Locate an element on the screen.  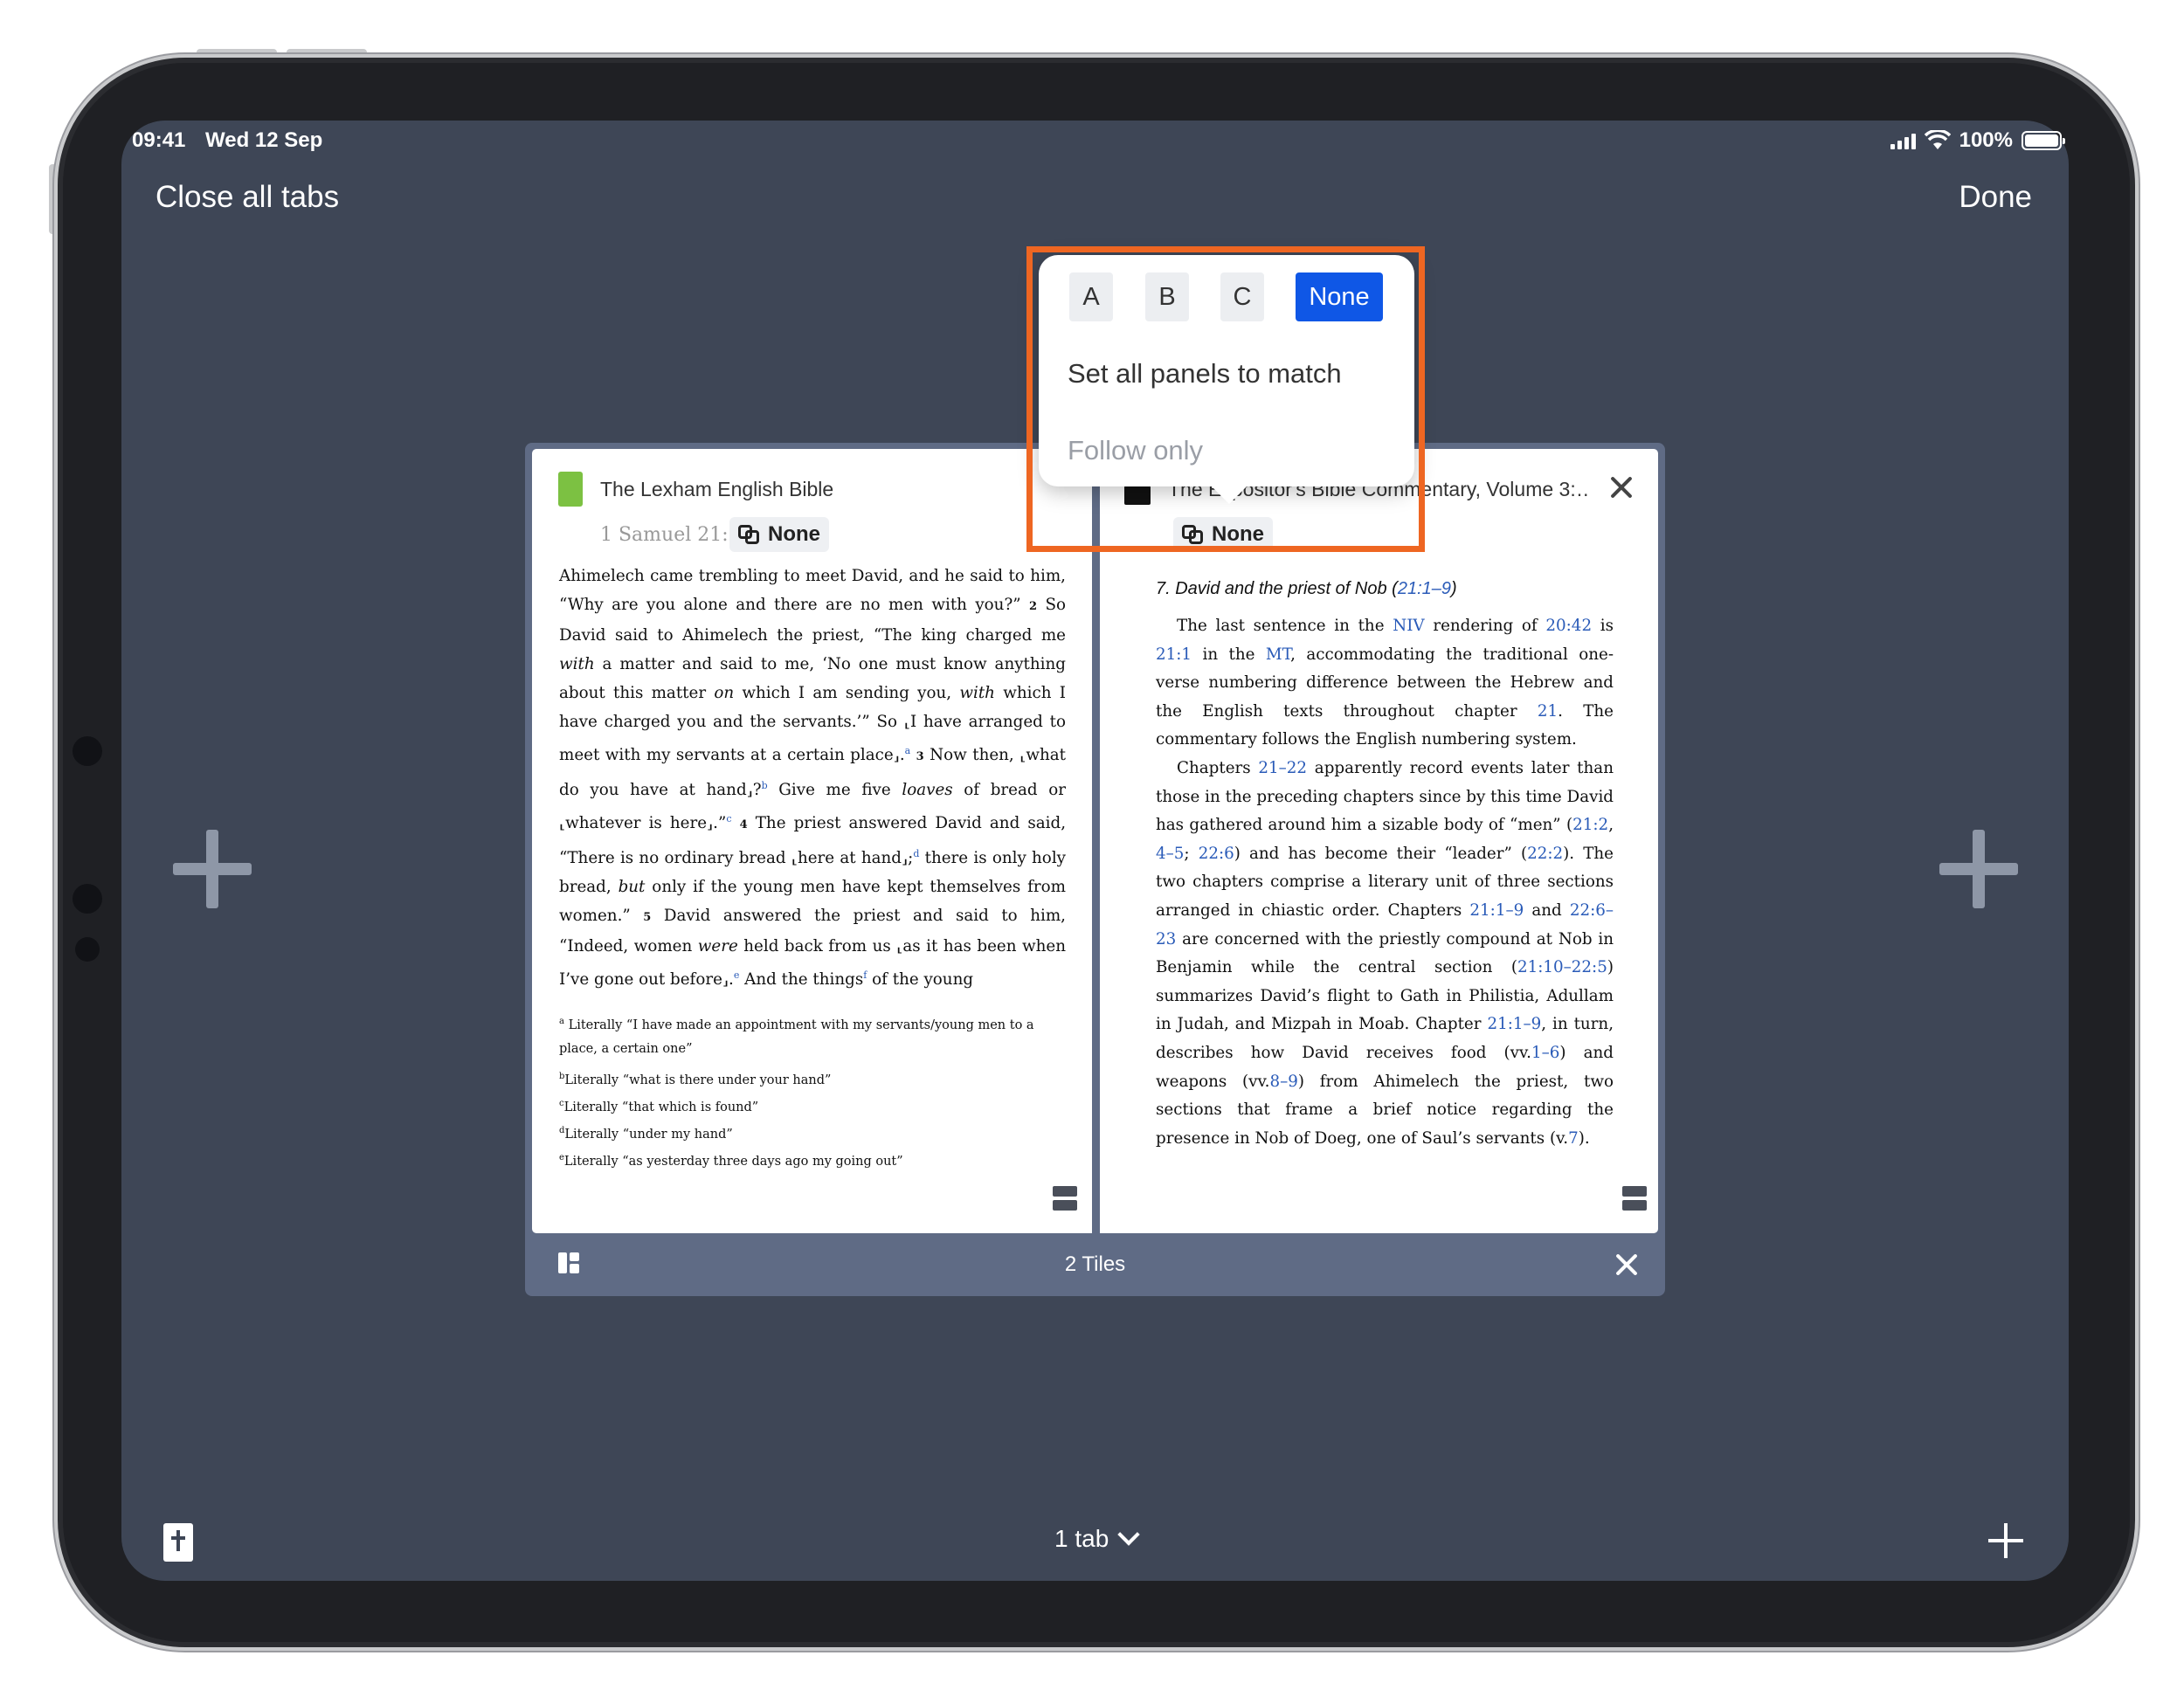
status-time: 09:41 is located at coordinates (159, 140).